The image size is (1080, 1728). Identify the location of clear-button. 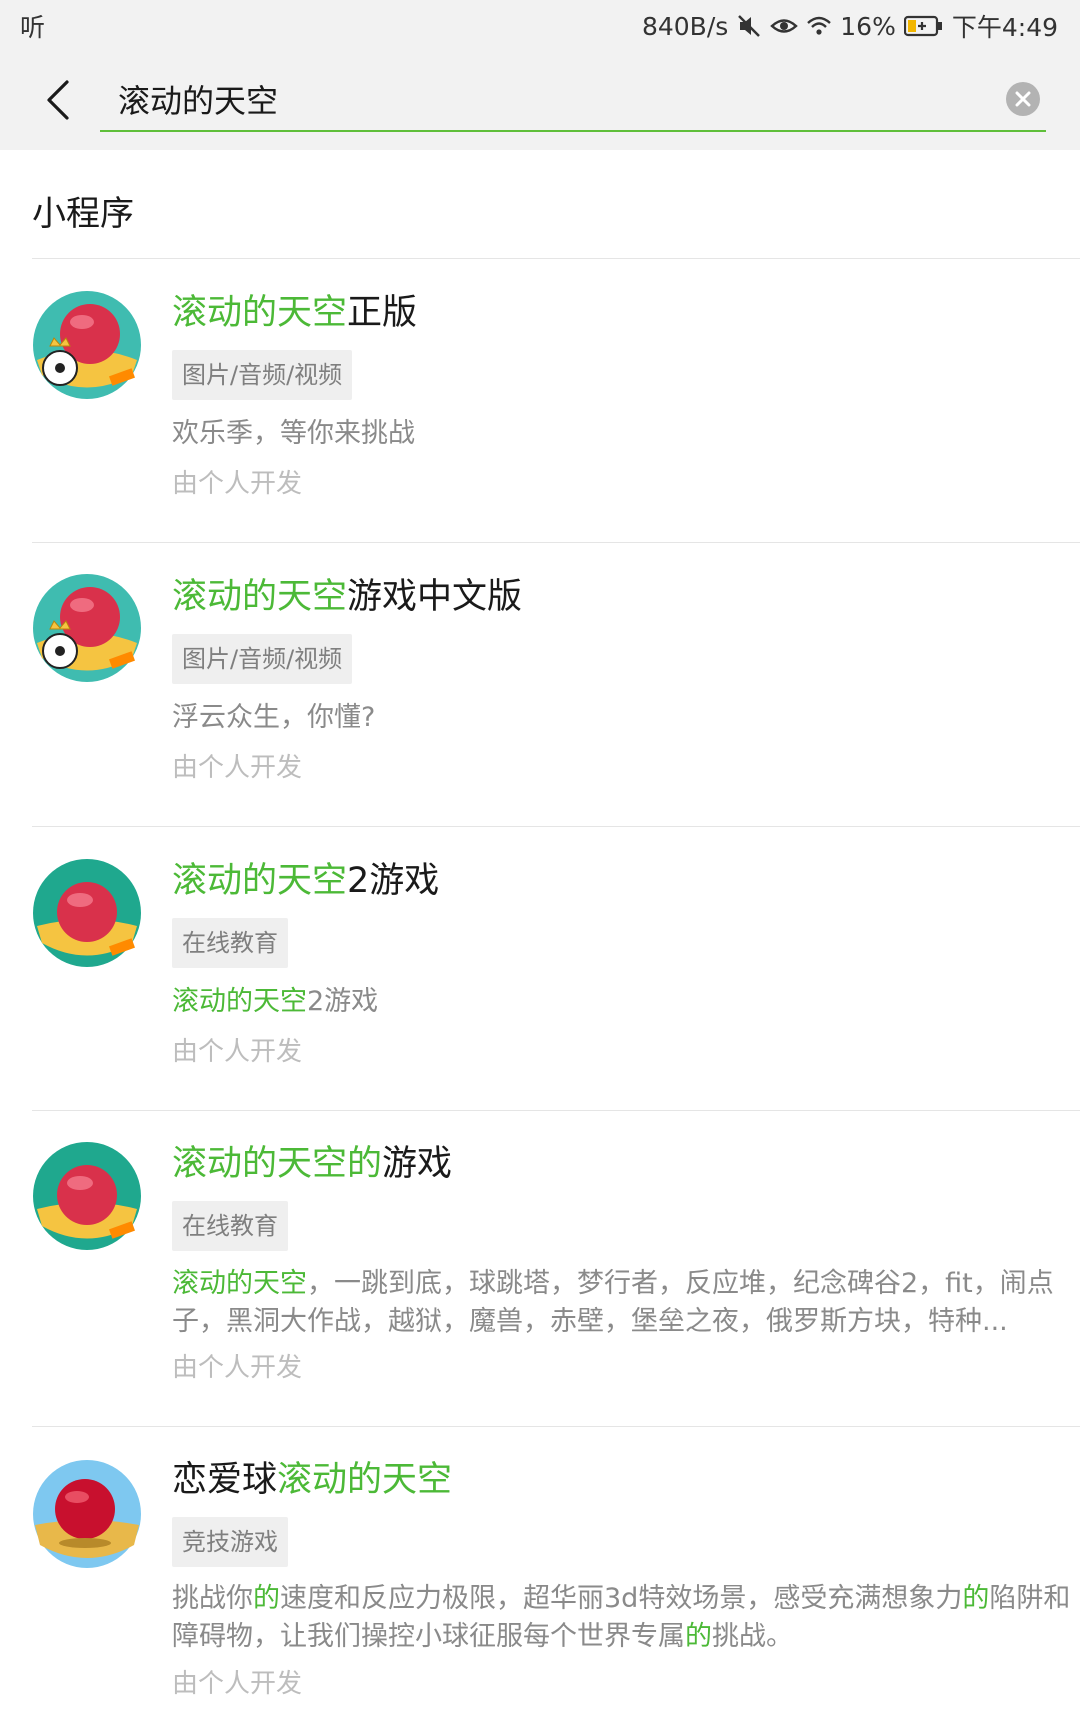
(1023, 99).